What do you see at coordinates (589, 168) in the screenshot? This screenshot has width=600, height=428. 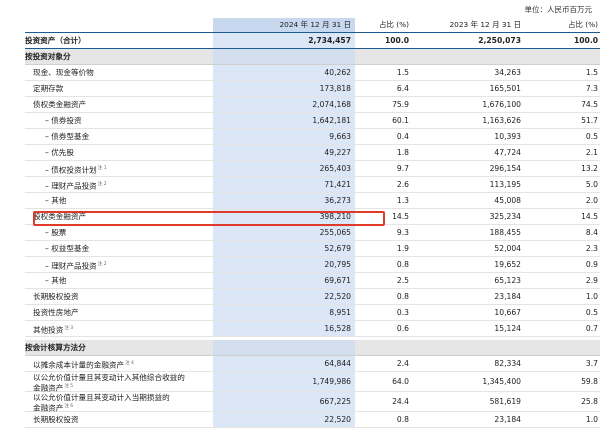 I see `share-2023: 13.2` at bounding box center [589, 168].